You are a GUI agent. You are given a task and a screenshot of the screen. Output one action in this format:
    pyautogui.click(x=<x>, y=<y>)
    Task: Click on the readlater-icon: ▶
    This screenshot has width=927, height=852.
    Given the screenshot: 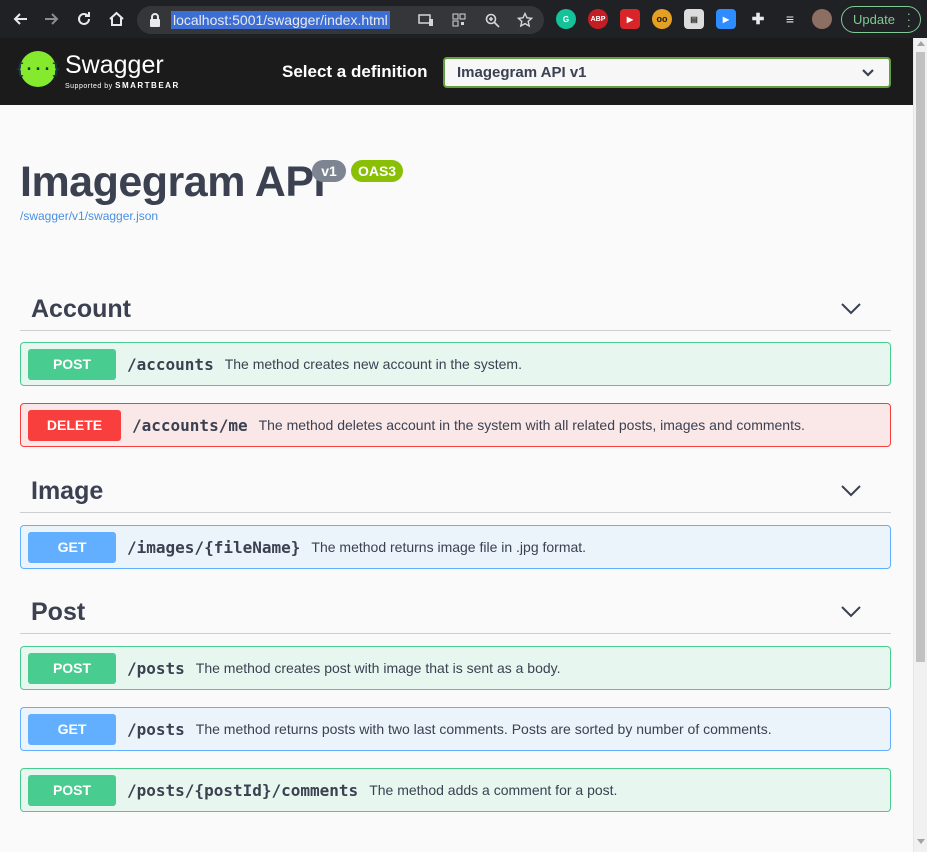 What is the action you would take?
    pyautogui.click(x=630, y=19)
    